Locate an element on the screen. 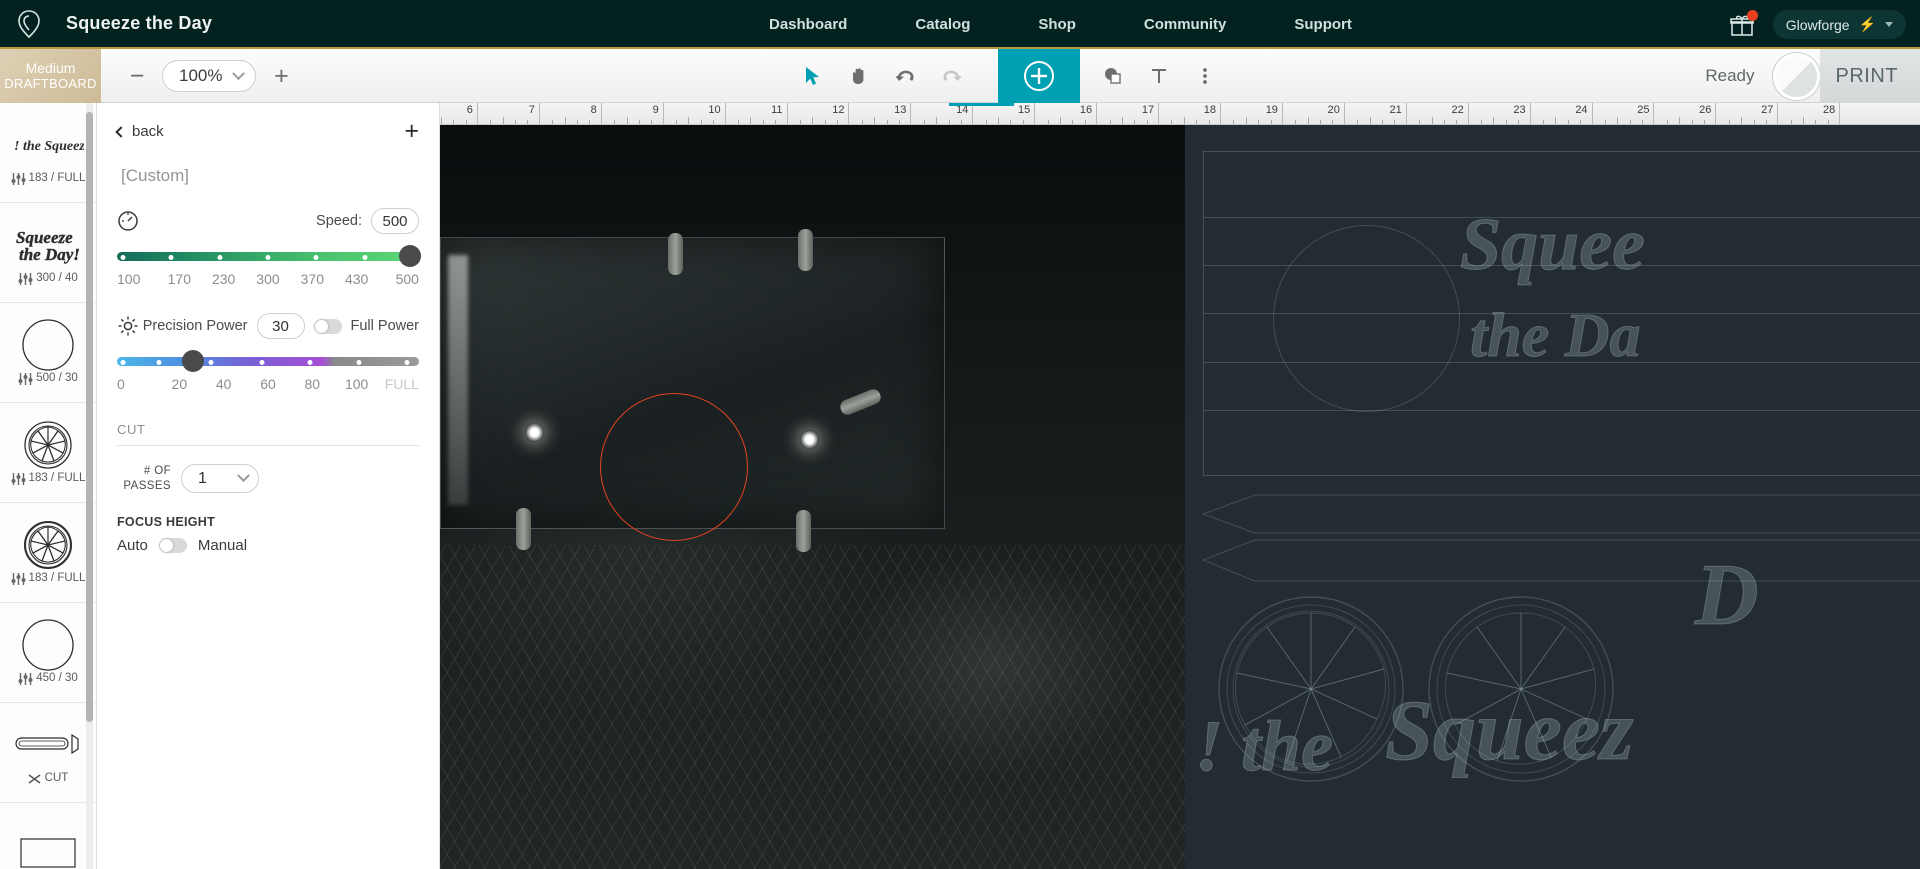 The image size is (1920, 869). ruler-segment: 7 is located at coordinates (509, 113).